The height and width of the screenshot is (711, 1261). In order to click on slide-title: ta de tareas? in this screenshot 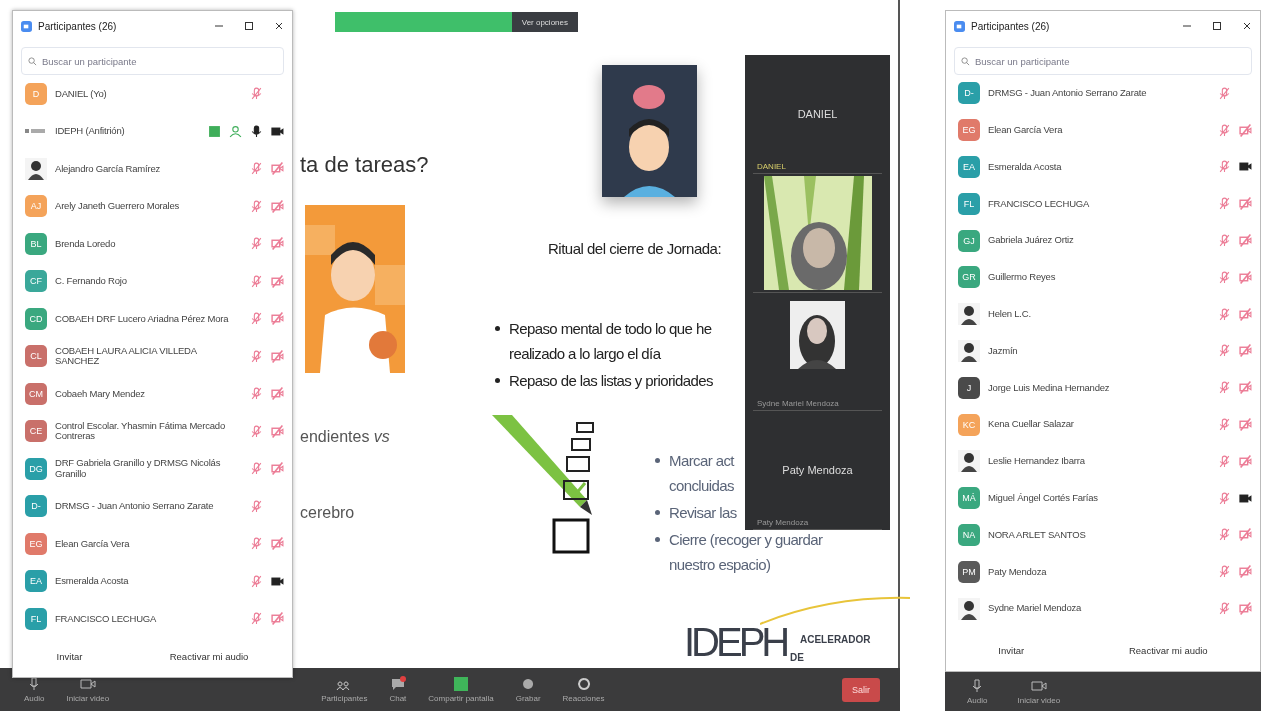, I will do `click(364, 165)`.